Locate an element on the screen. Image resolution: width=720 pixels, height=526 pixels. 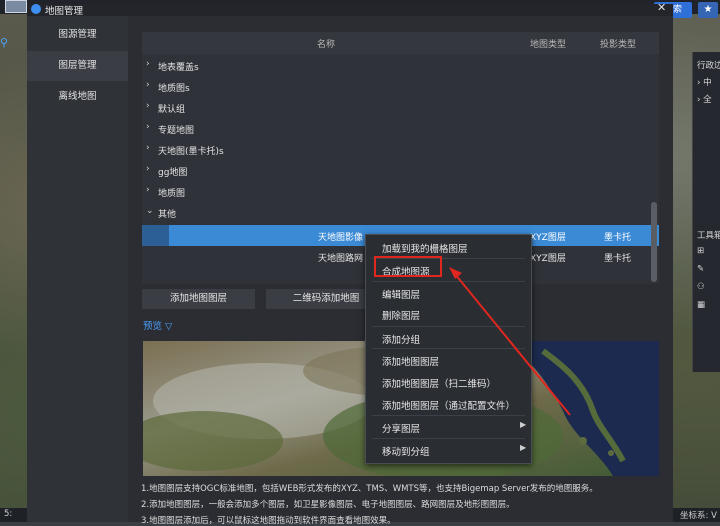
annotation-arrow is located at coordinates (510, 341).